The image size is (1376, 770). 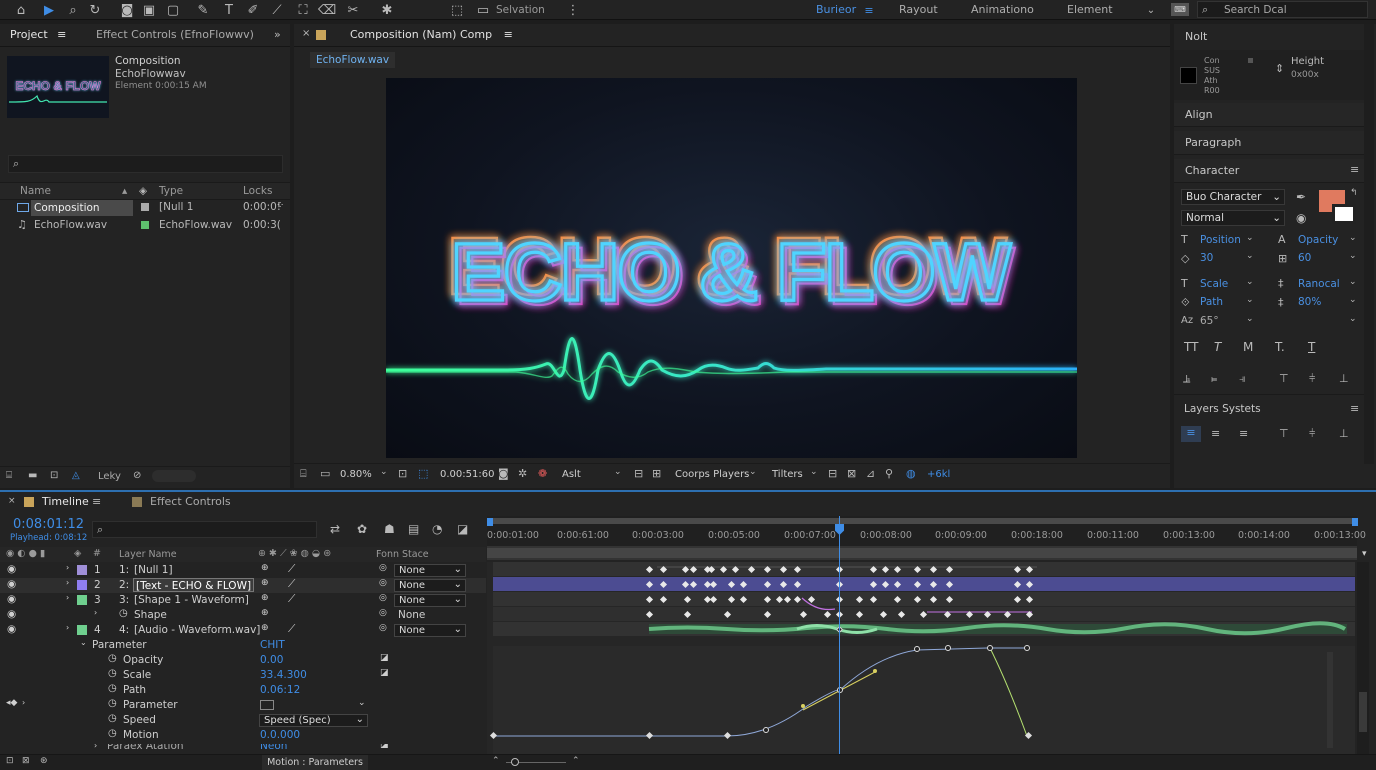 What do you see at coordinates (145, 207) in the screenshot?
I see `label-swatch` at bounding box center [145, 207].